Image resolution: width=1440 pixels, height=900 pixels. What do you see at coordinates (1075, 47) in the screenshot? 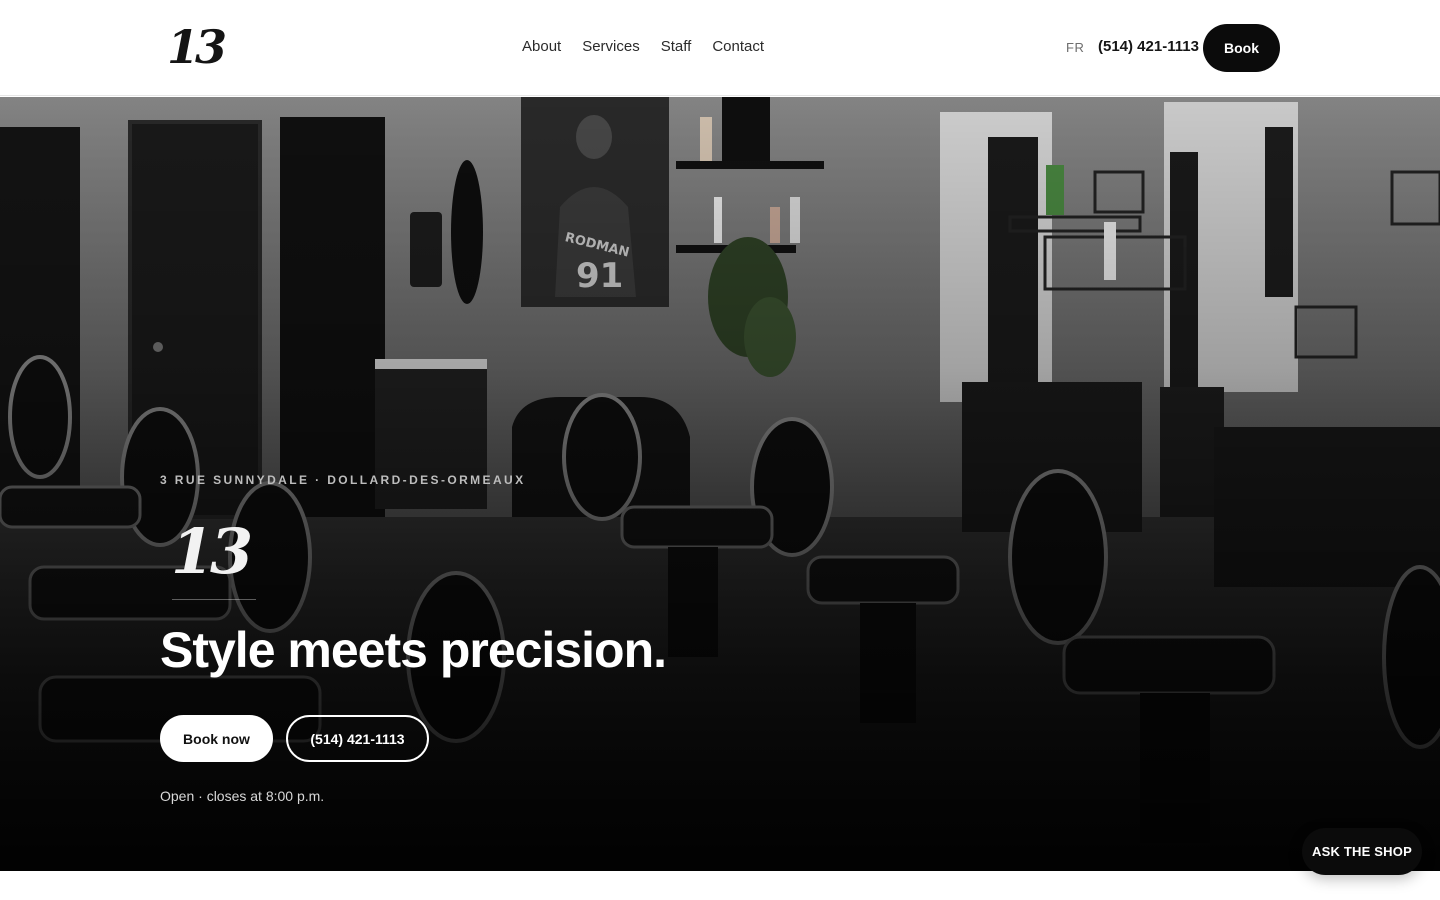
I see `language-toggle: FR` at bounding box center [1075, 47].